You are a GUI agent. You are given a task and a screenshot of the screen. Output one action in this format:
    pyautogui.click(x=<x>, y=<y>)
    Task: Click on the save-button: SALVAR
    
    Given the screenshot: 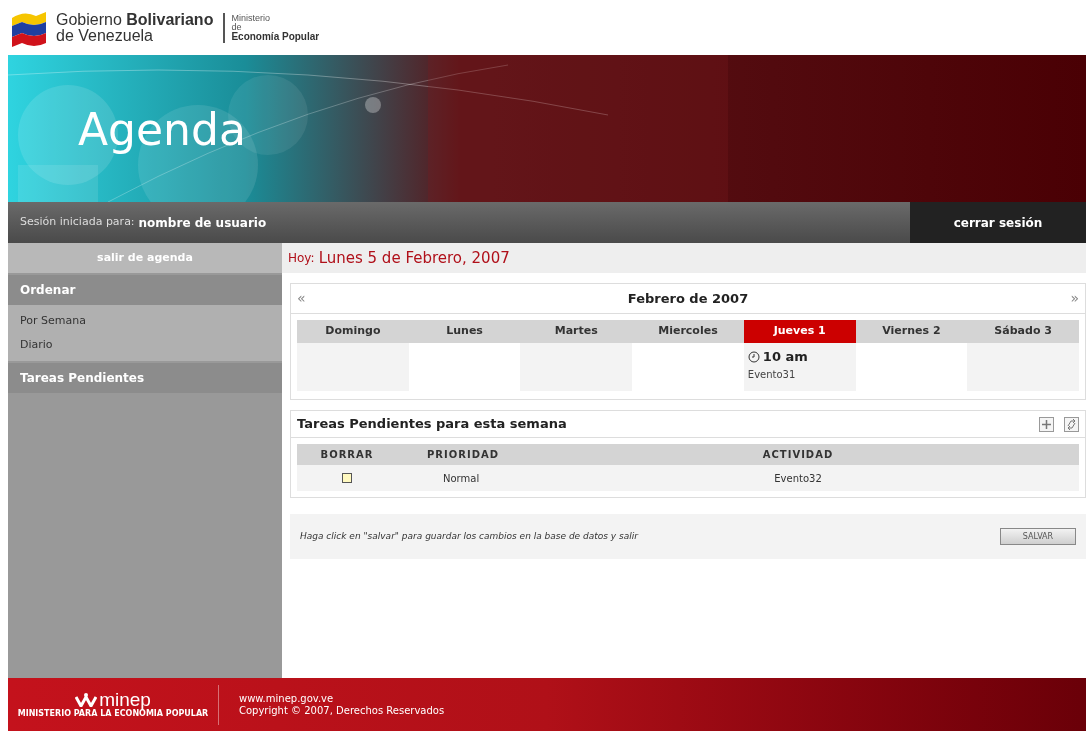 What is the action you would take?
    pyautogui.click(x=1038, y=536)
    